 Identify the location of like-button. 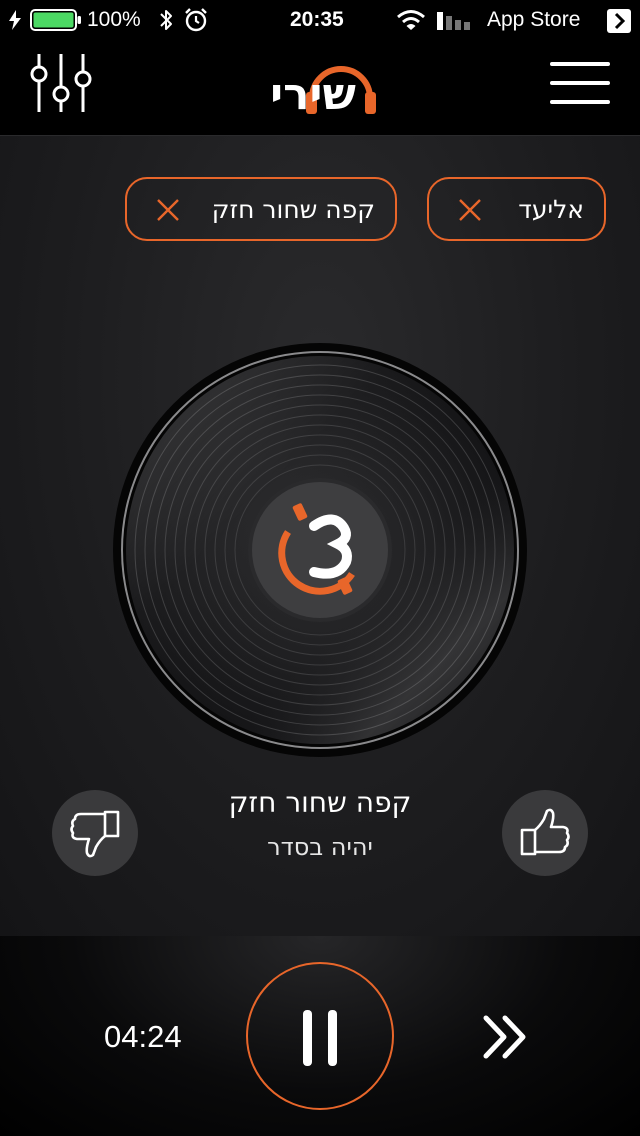
(545, 833).